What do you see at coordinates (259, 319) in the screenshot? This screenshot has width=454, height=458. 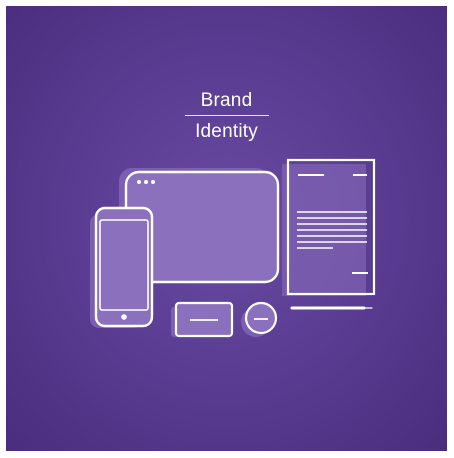 I see `badge-icon` at bounding box center [259, 319].